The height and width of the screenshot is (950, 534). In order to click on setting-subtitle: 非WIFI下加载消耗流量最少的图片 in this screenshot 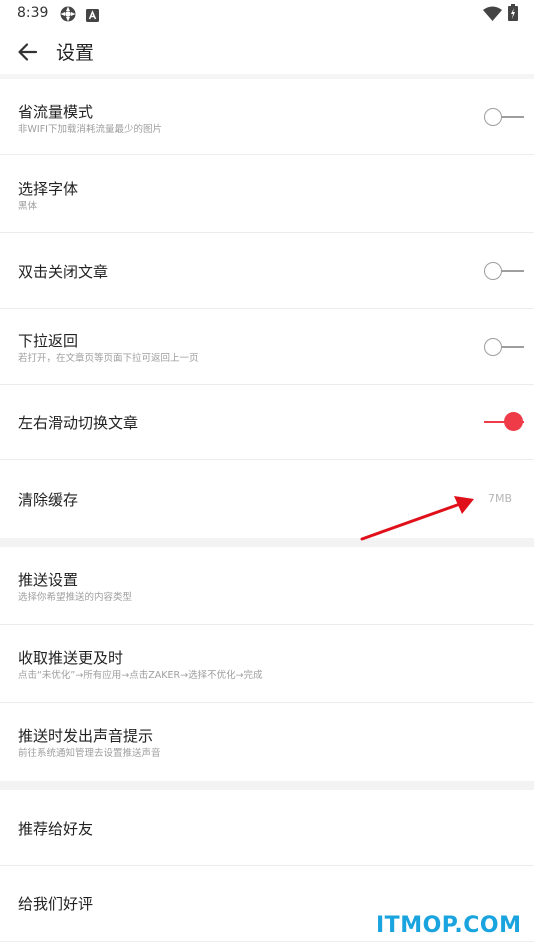, I will do `click(90, 129)`.